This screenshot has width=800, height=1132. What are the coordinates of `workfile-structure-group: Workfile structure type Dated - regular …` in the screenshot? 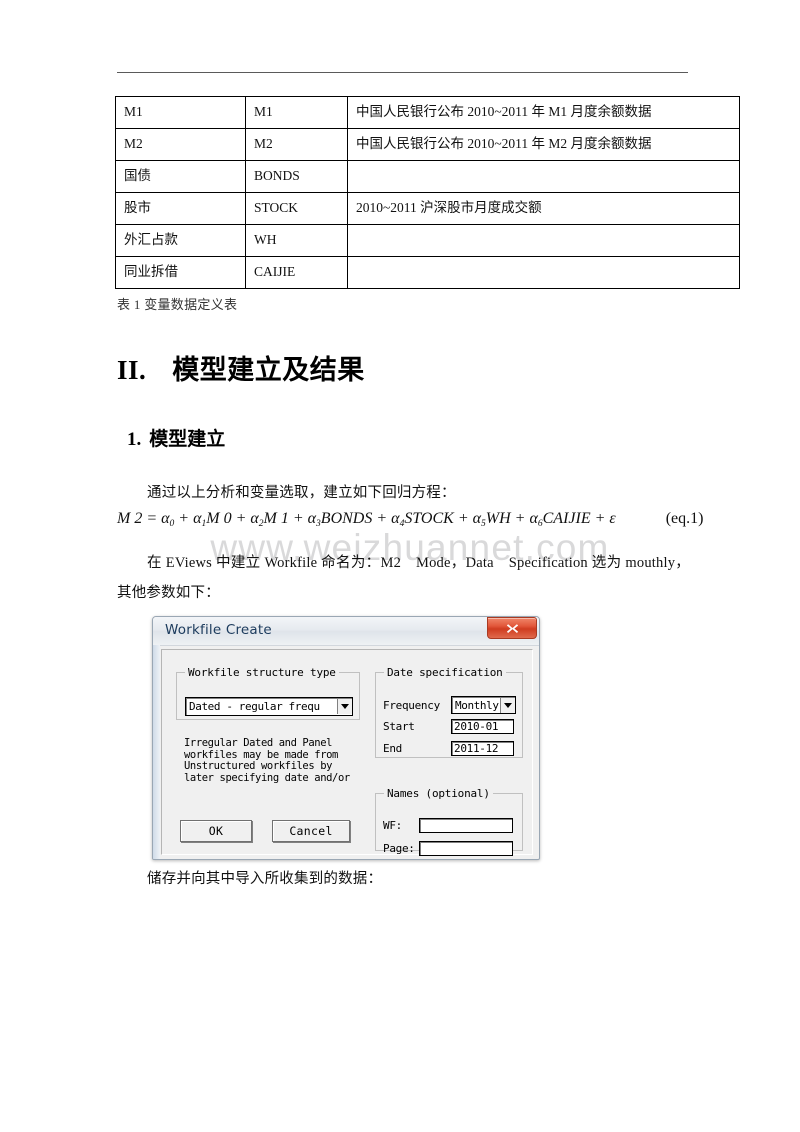 It's located at (268, 693).